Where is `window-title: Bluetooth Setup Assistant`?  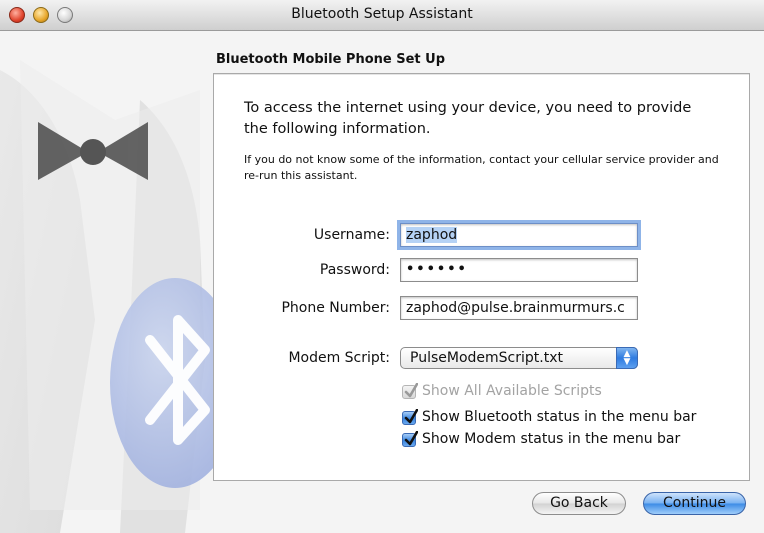
window-title: Bluetooth Setup Assistant is located at coordinates (382, 14).